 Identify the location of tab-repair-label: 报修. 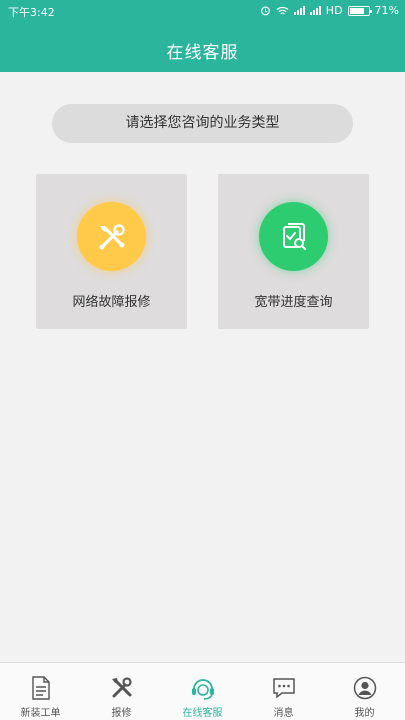
(121, 713).